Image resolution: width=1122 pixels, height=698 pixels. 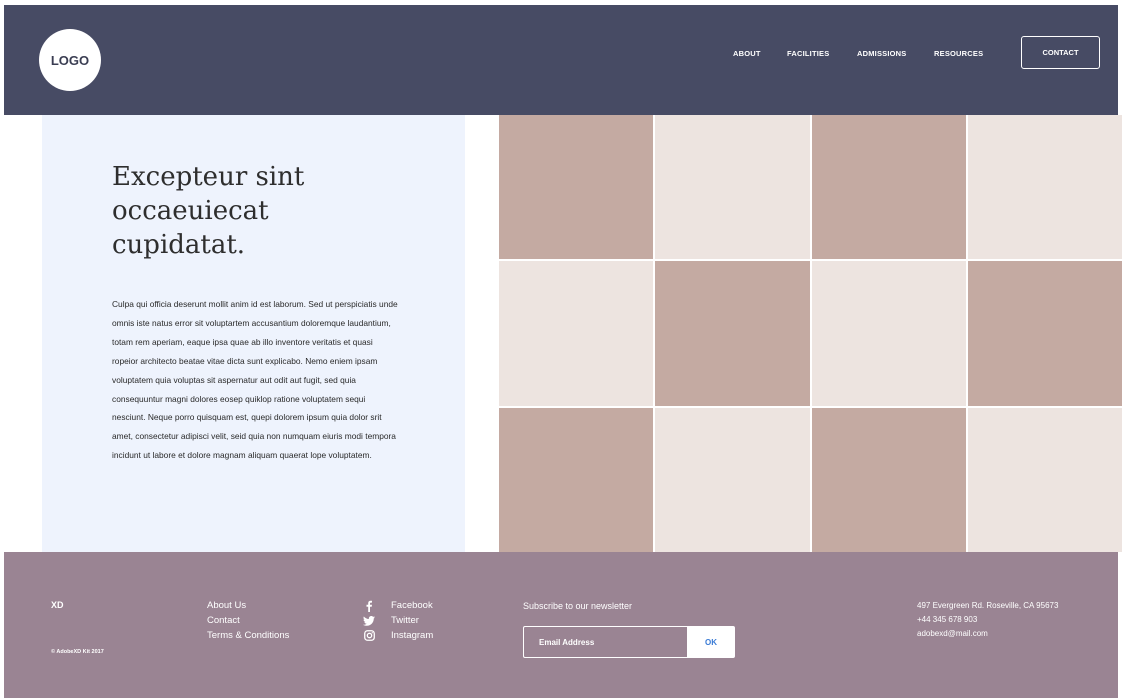 I want to click on contact-button: CONTACT, so click(x=1060, y=52).